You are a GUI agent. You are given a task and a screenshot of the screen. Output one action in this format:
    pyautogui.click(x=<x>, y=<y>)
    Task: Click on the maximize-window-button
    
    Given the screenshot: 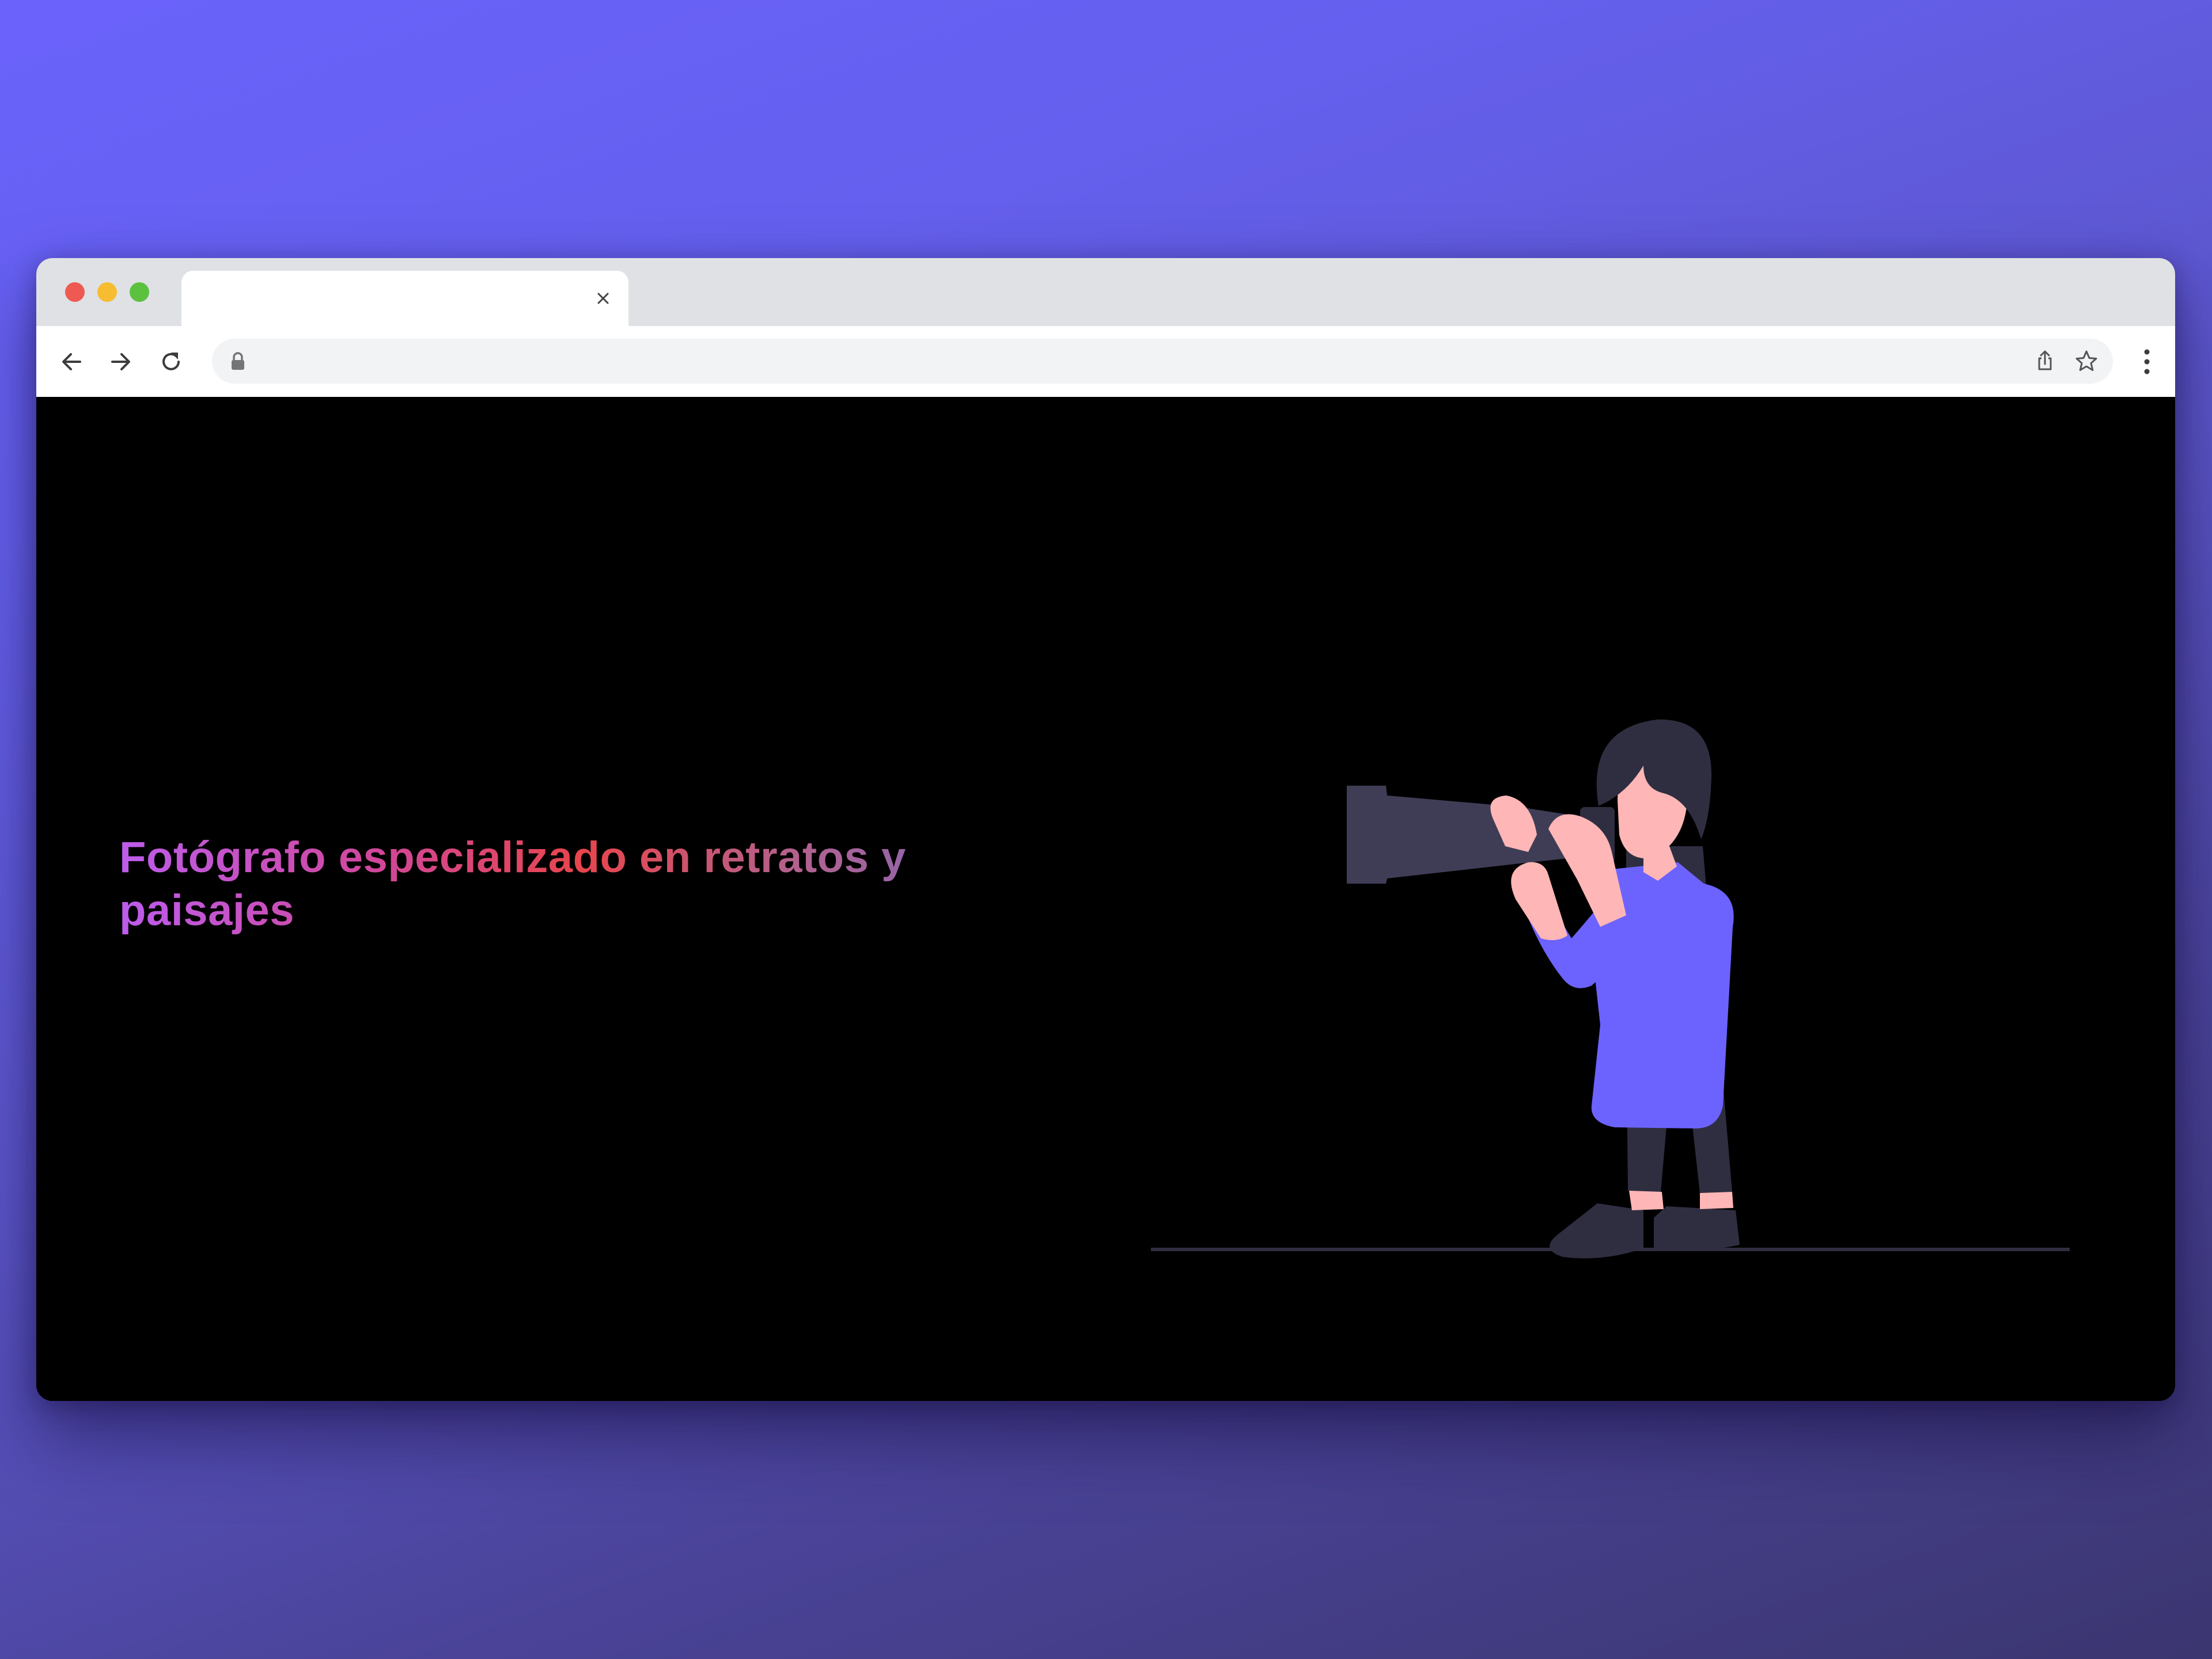 What is the action you would take?
    pyautogui.click(x=139, y=292)
    